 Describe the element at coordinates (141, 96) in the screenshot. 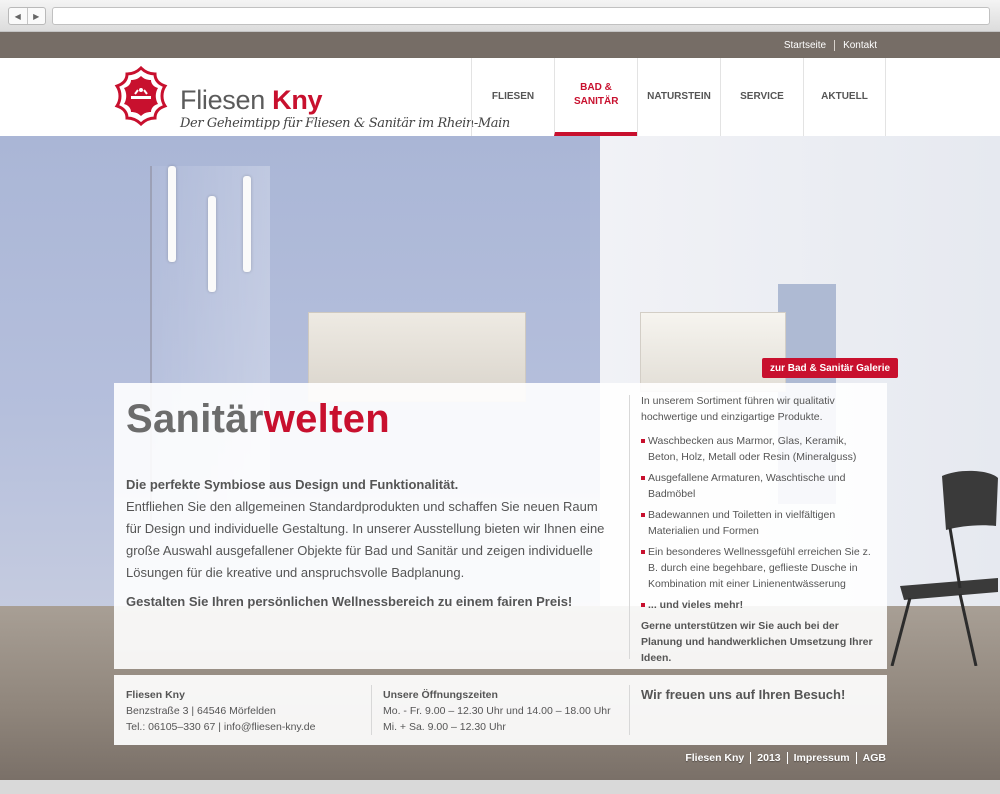

I see `ornament-logo-icon` at that location.